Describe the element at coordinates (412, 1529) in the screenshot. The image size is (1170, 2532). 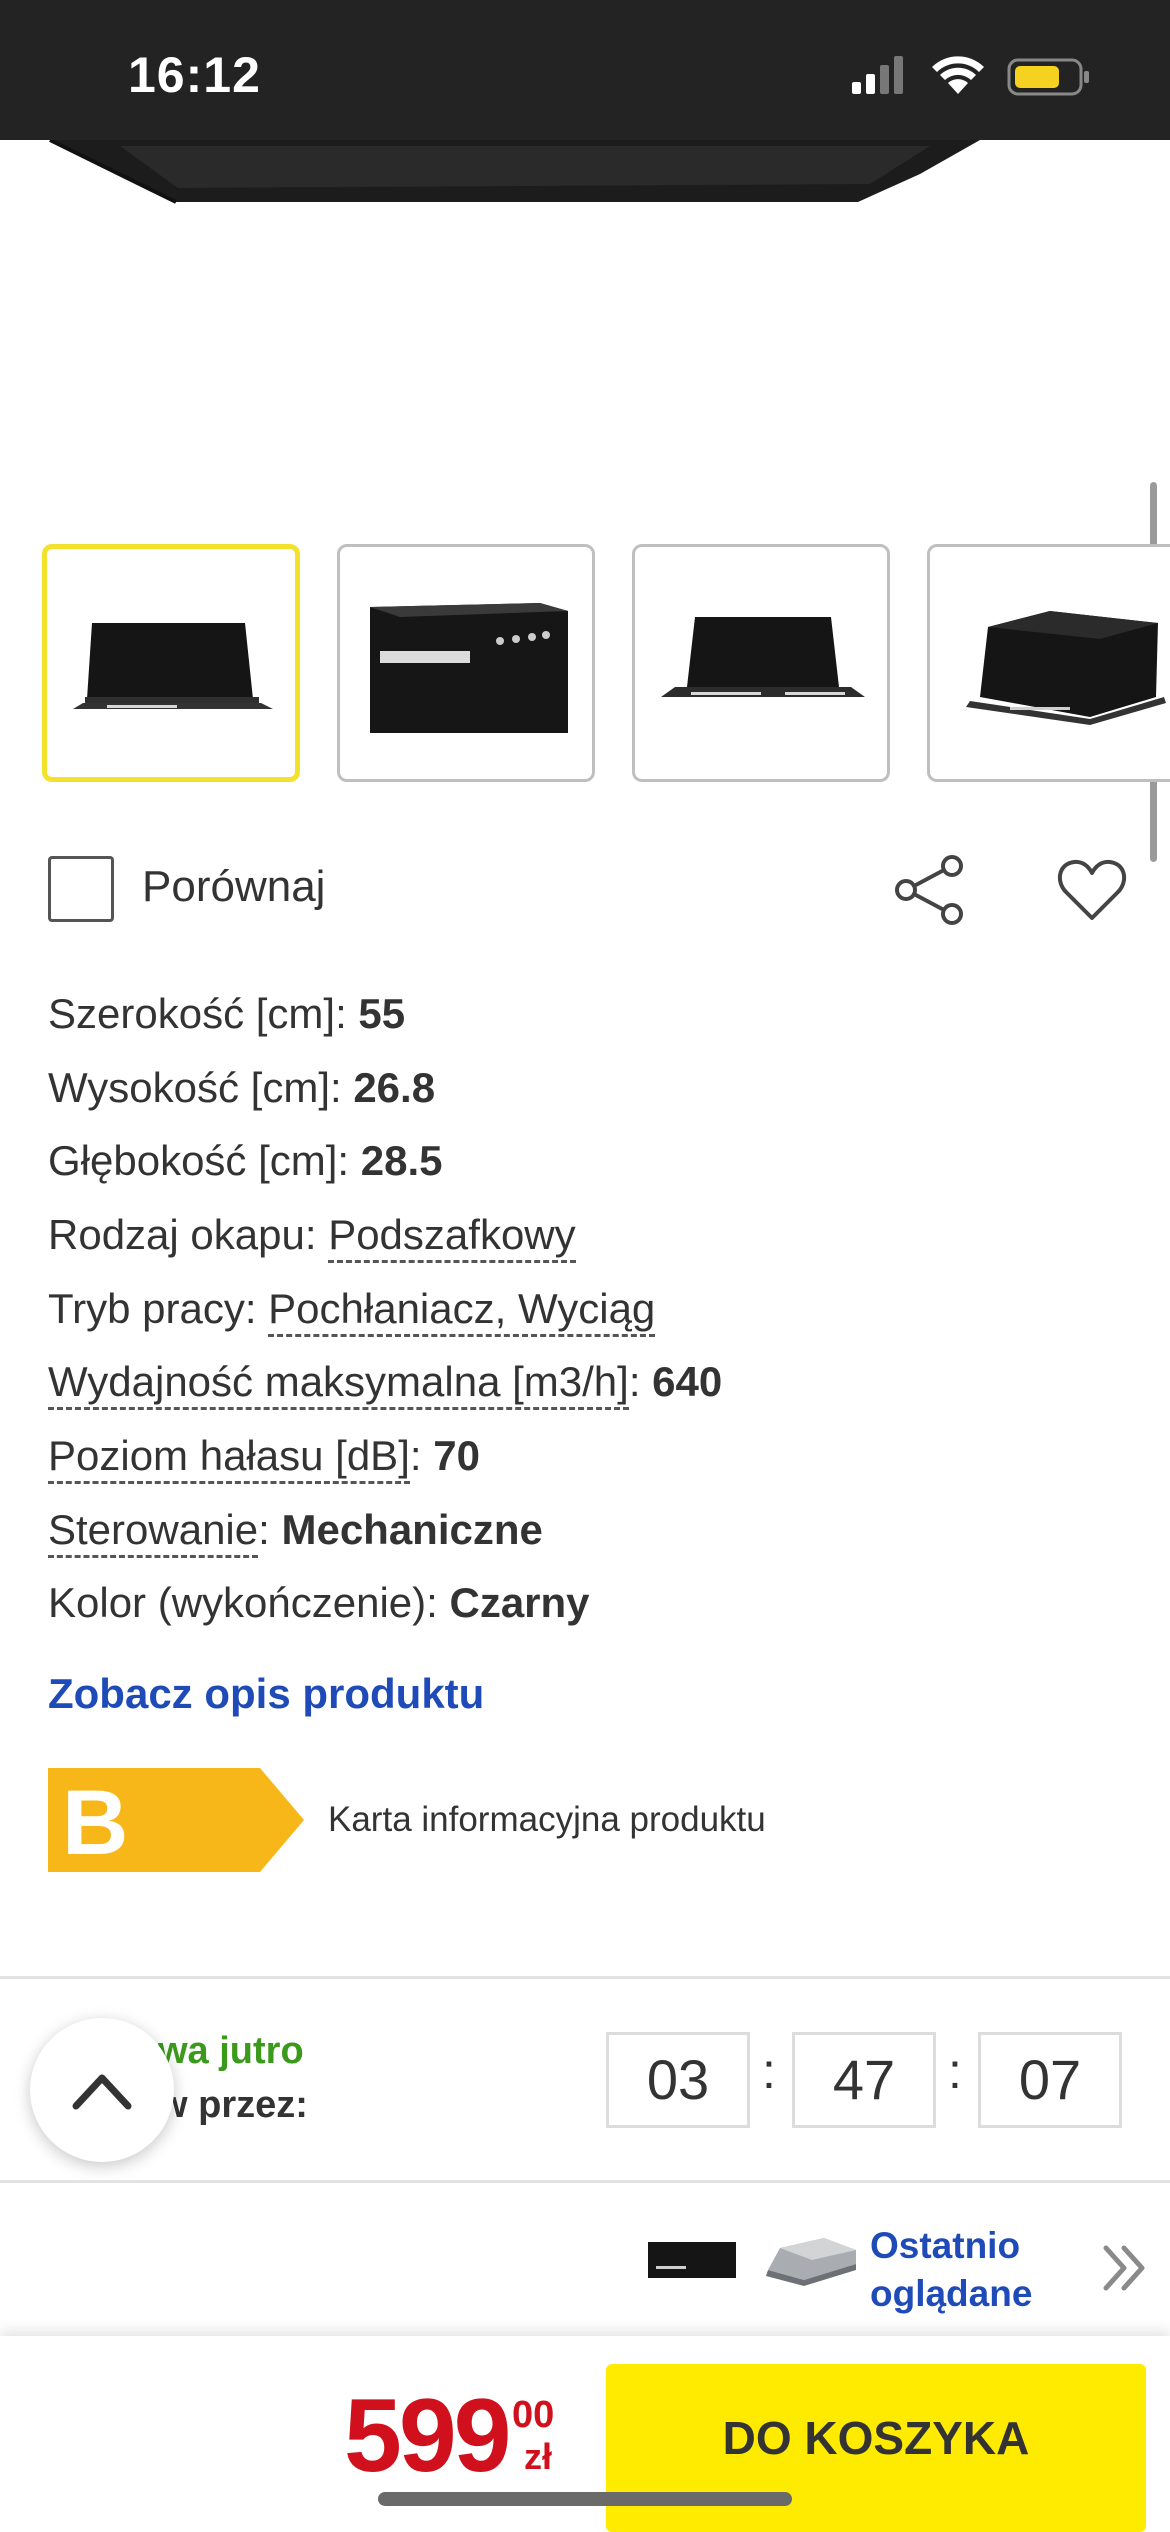
I see `spec-value: Mechaniczne` at that location.